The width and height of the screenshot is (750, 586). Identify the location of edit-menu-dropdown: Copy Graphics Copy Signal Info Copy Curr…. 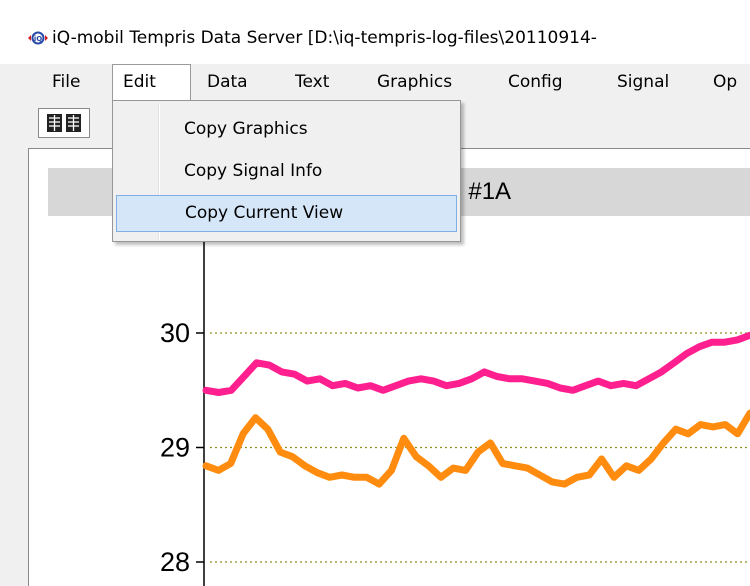
(286, 171).